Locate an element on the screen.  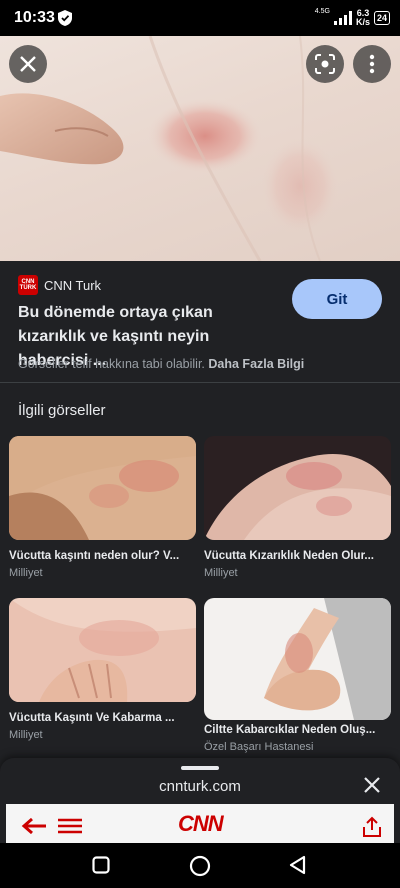
system-nav-bar is located at coordinates (200, 865).